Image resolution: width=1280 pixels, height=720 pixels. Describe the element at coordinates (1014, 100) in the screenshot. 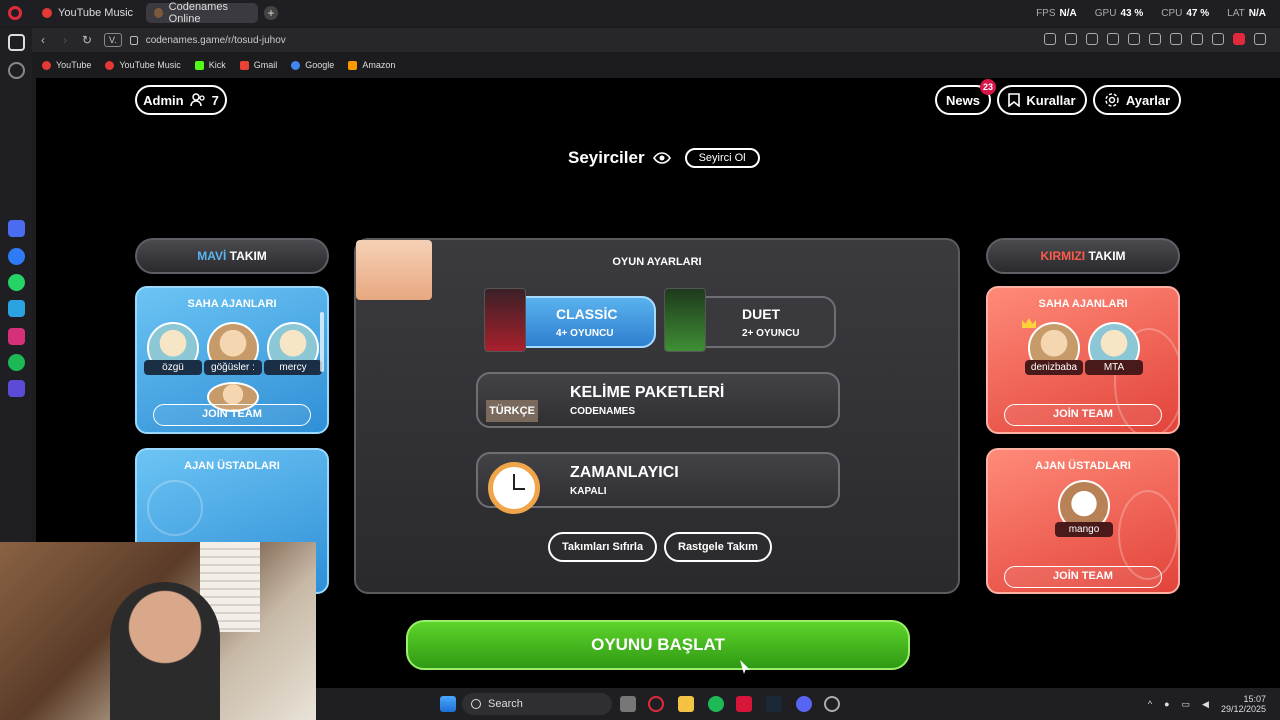

I see `bookmark-icon` at that location.